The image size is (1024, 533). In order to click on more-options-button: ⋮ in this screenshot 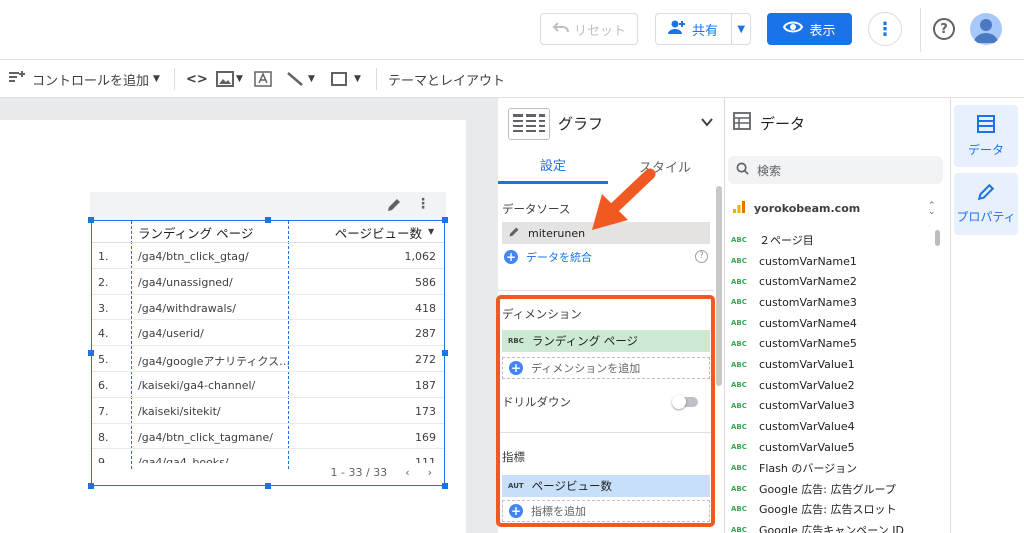, I will do `click(885, 29)`.